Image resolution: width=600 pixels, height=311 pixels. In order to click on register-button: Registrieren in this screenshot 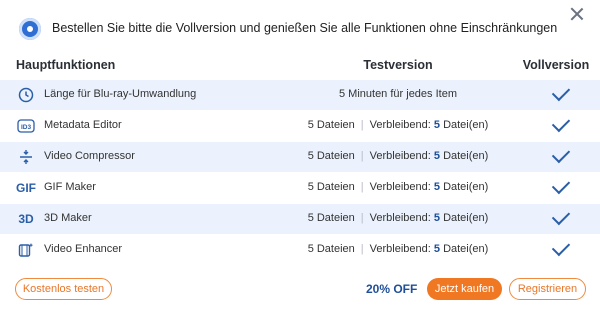, I will do `click(547, 289)`.